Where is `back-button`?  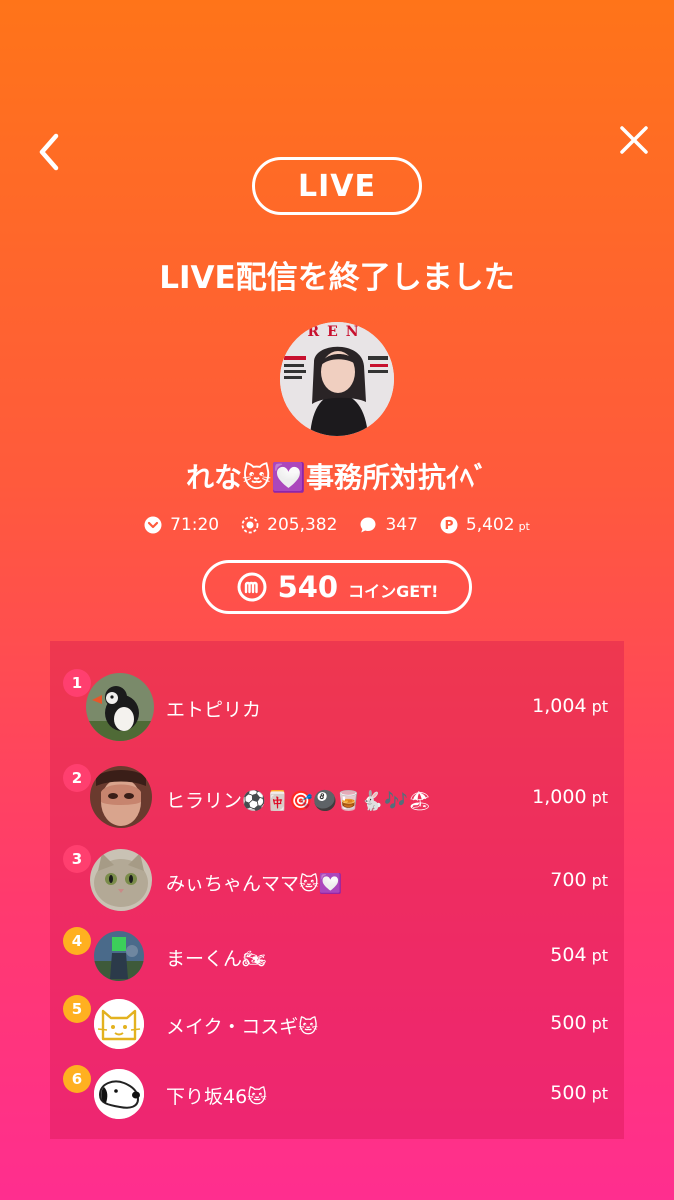
back-button is located at coordinates (50, 152).